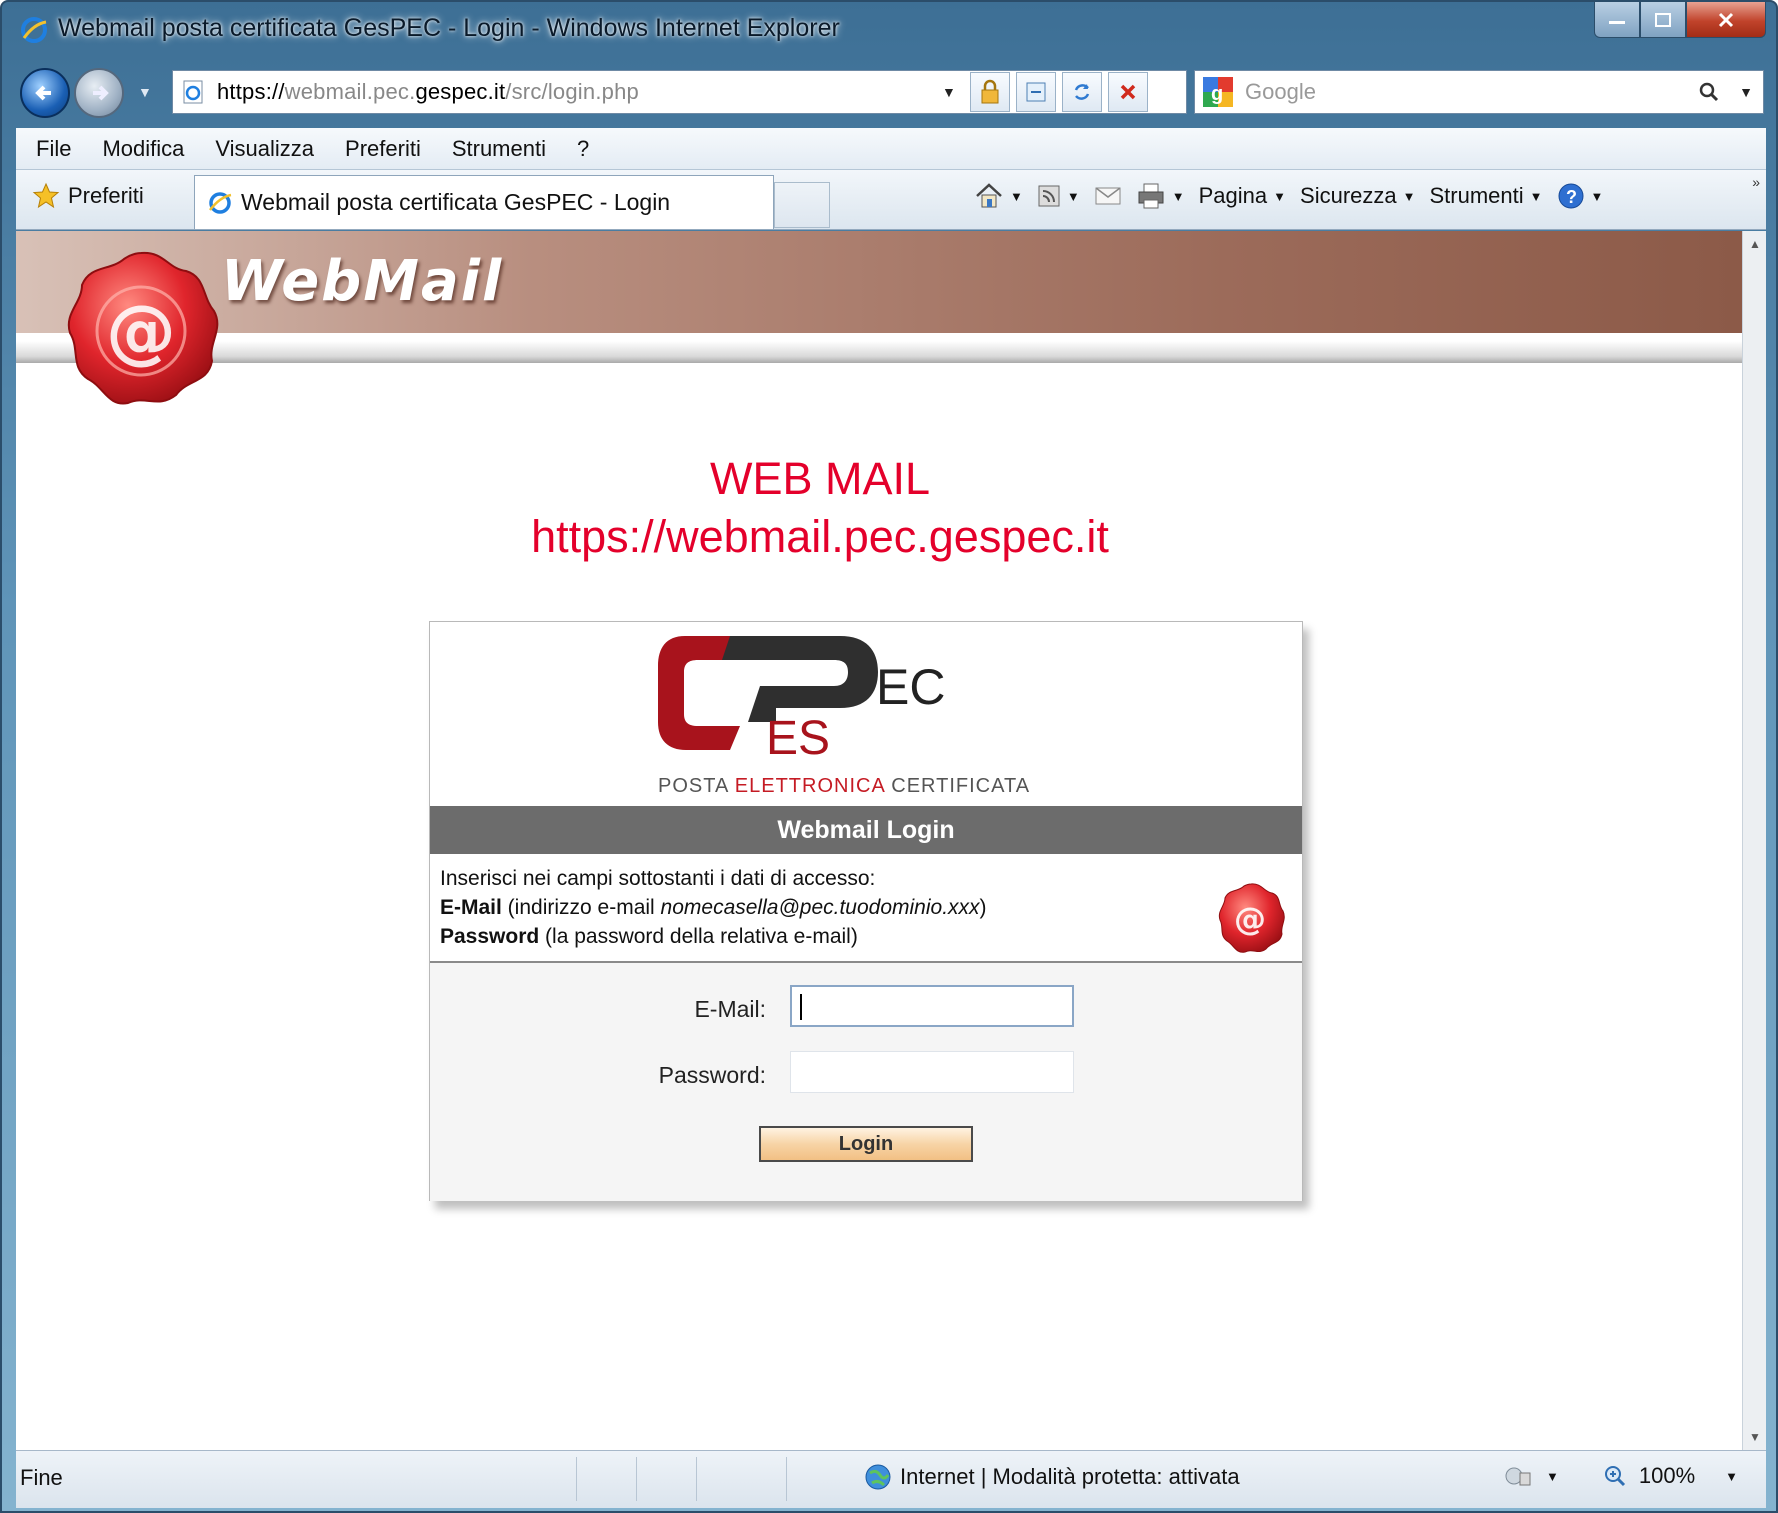 The image size is (1778, 1513). I want to click on ie-tab-icon, so click(220, 202).